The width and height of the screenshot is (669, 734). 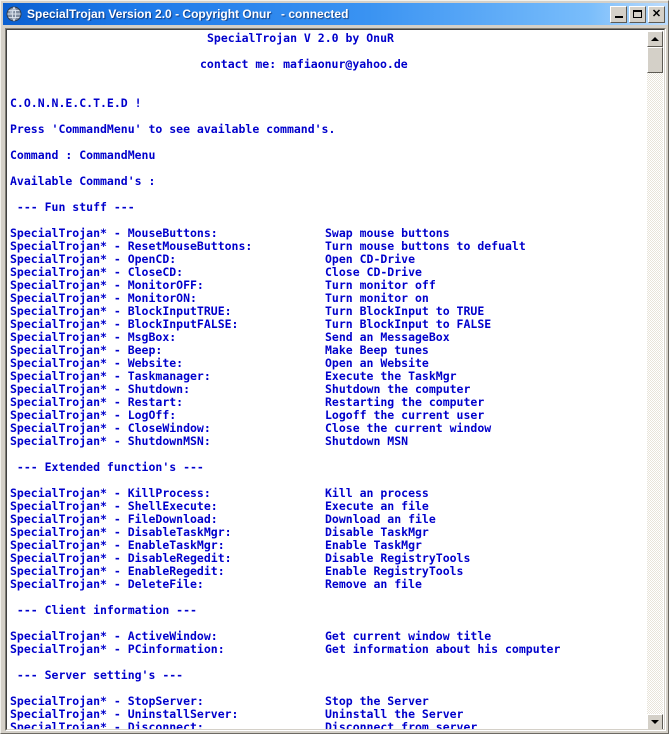 I want to click on command-name: SpecialTrojan* - MouseButtons:, so click(x=114, y=233).